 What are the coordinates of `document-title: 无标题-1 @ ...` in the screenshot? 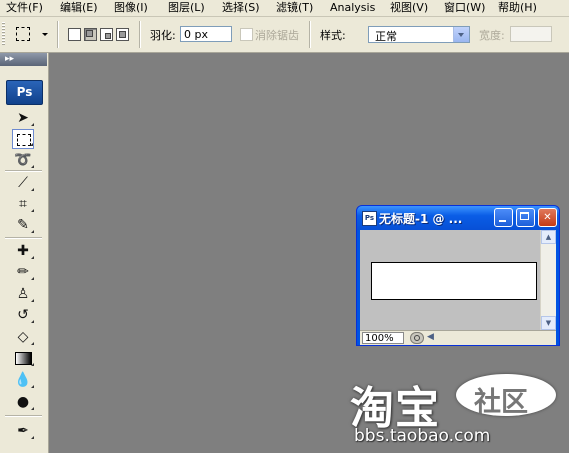 It's located at (421, 219).